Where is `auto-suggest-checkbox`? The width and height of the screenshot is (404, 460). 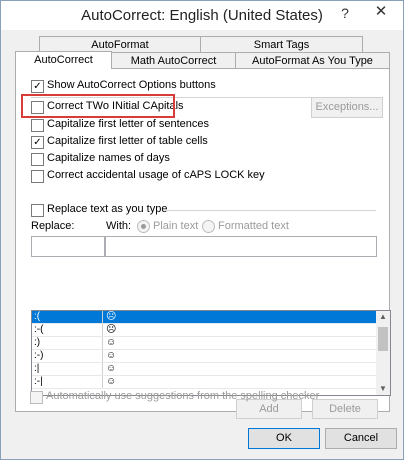 auto-suggest-checkbox is located at coordinates (36, 397).